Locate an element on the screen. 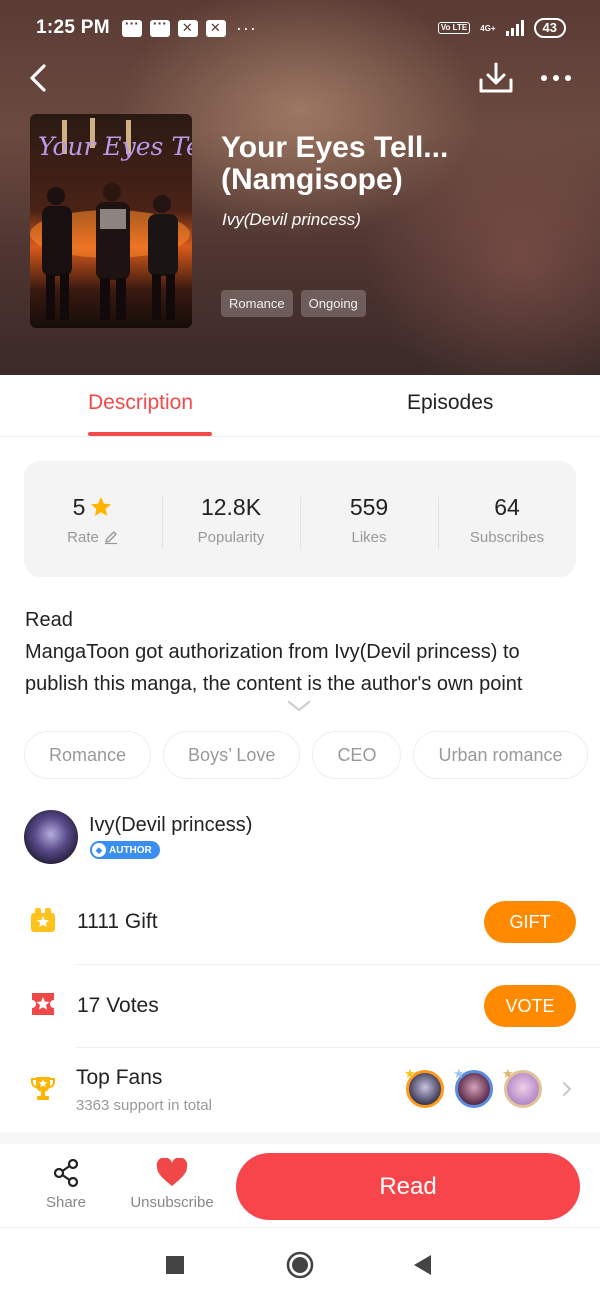 Image resolution: width=600 pixels, height=1300 pixels. book-title: Your Eyes Tell... (Namgisope) is located at coordinates (335, 163).